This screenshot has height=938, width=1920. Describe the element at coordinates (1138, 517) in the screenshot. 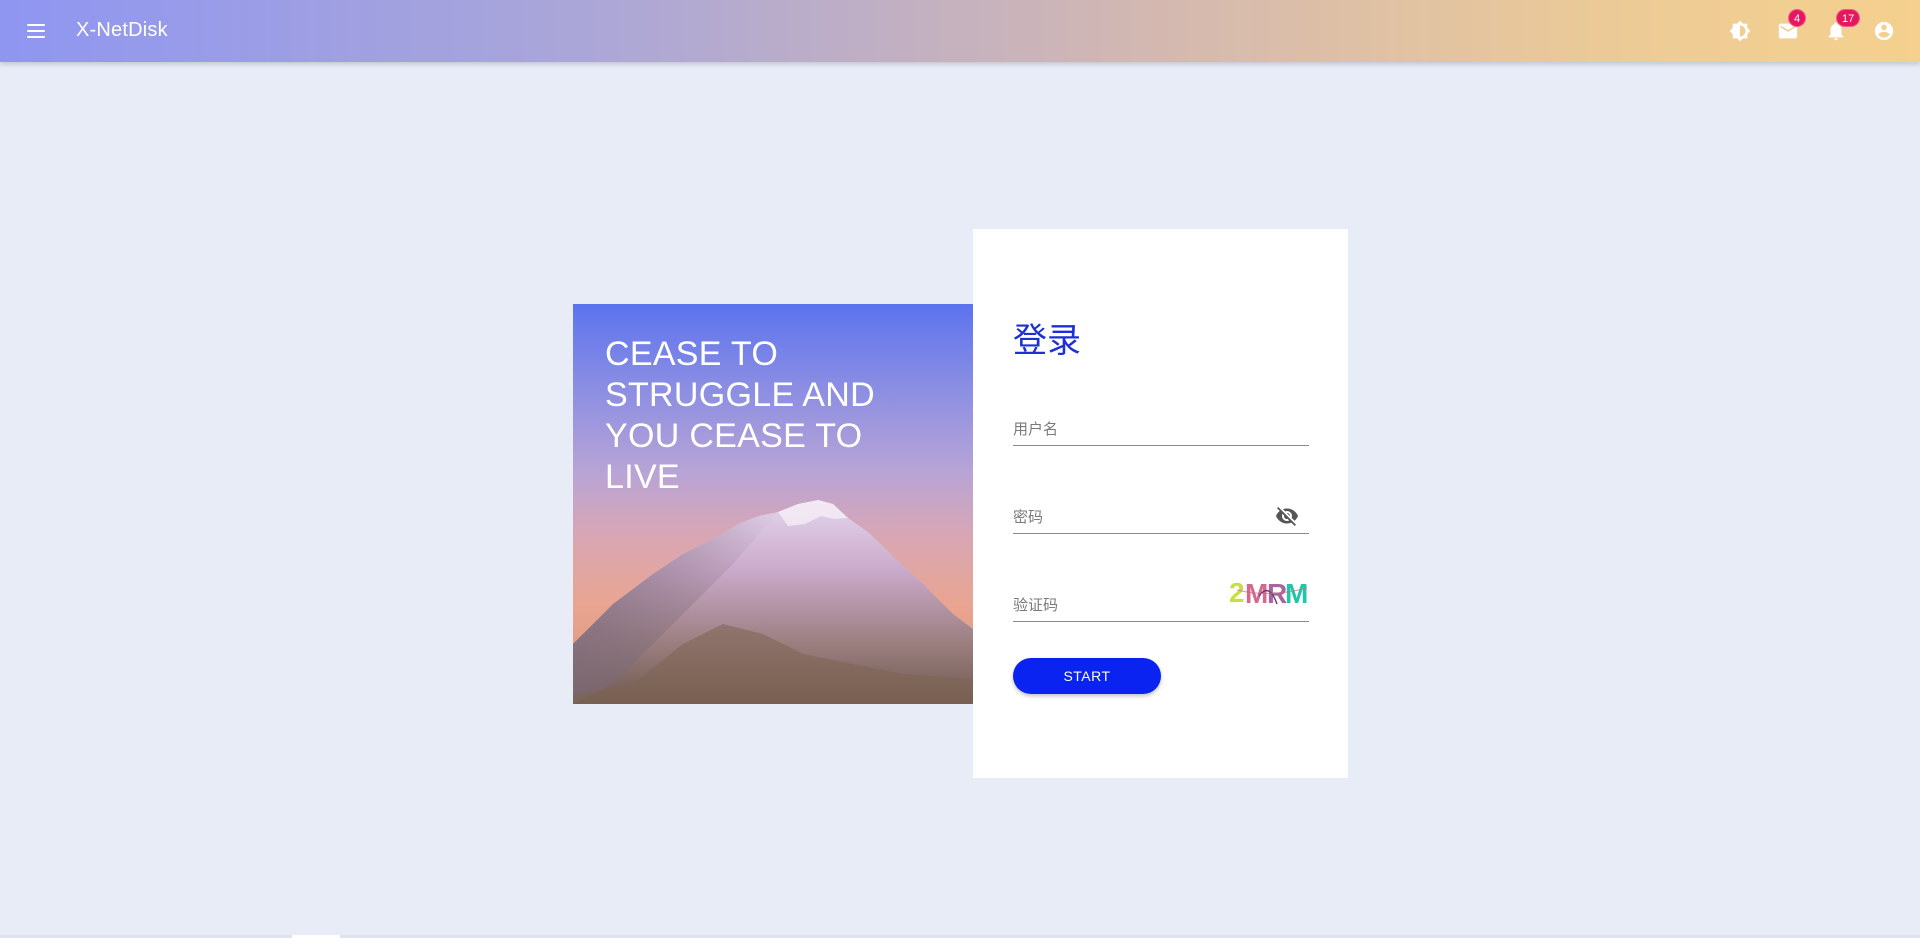

I see `password-input` at that location.